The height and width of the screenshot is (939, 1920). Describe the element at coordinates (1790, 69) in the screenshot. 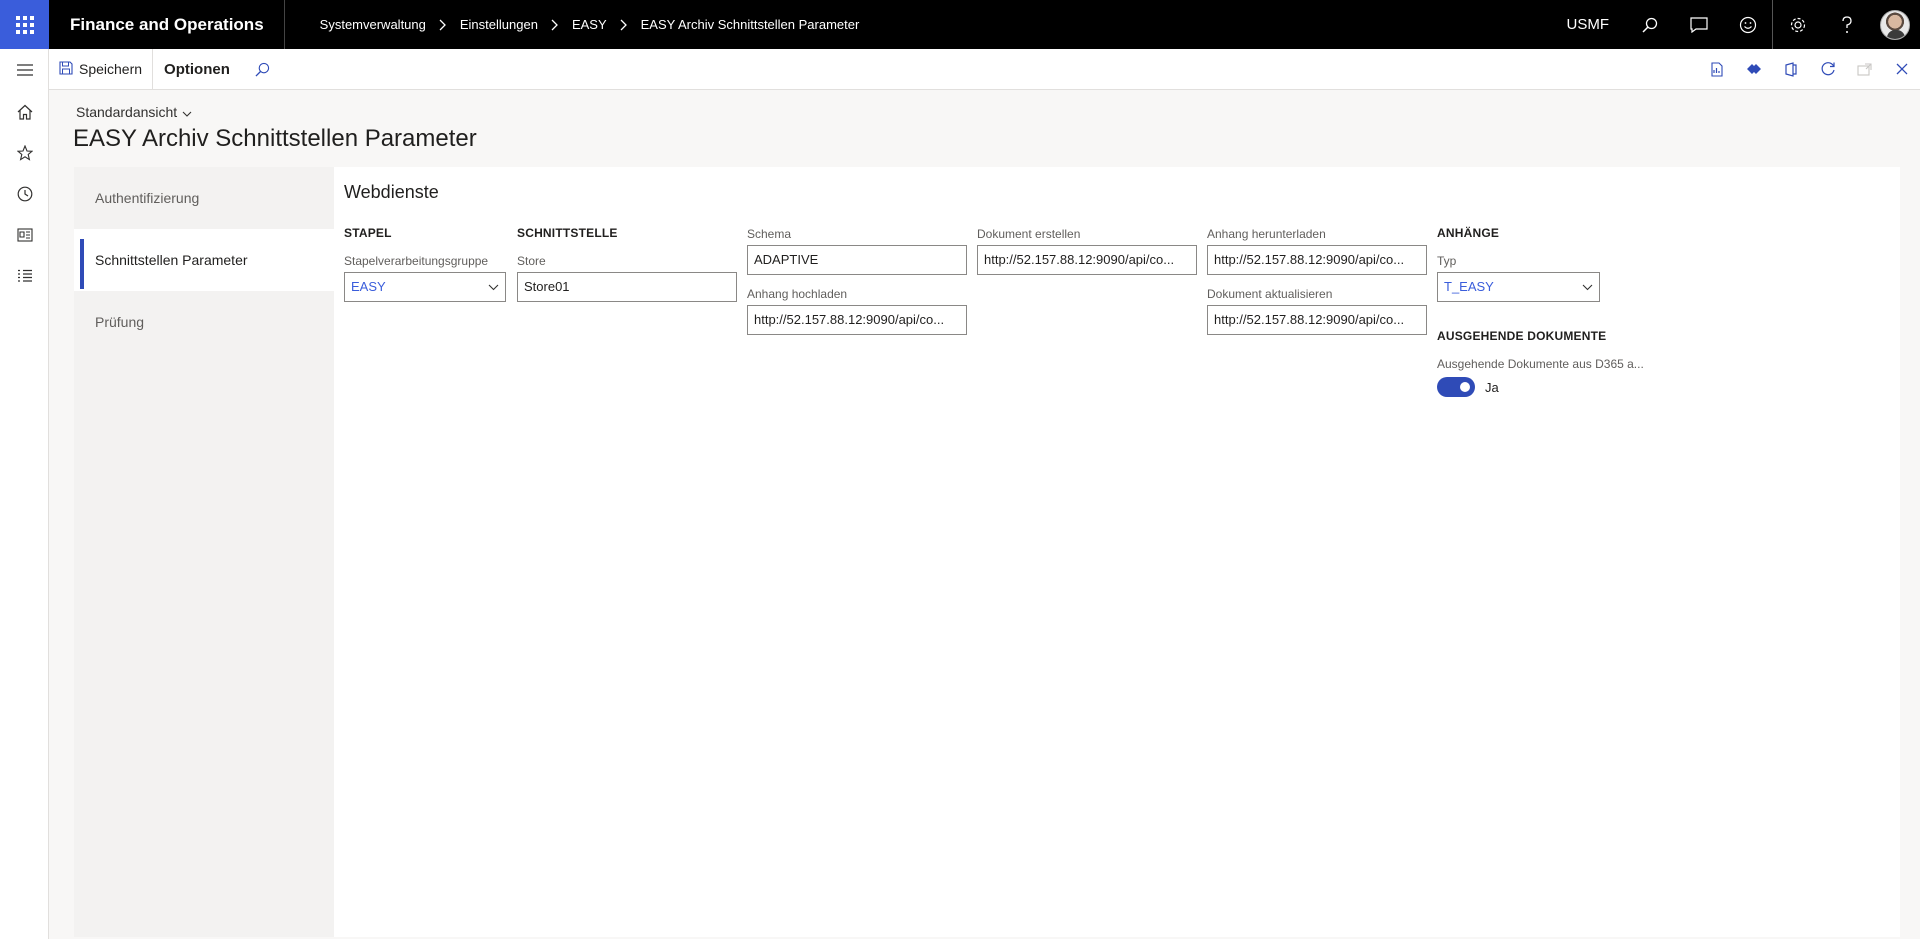

I see `office-icon` at that location.